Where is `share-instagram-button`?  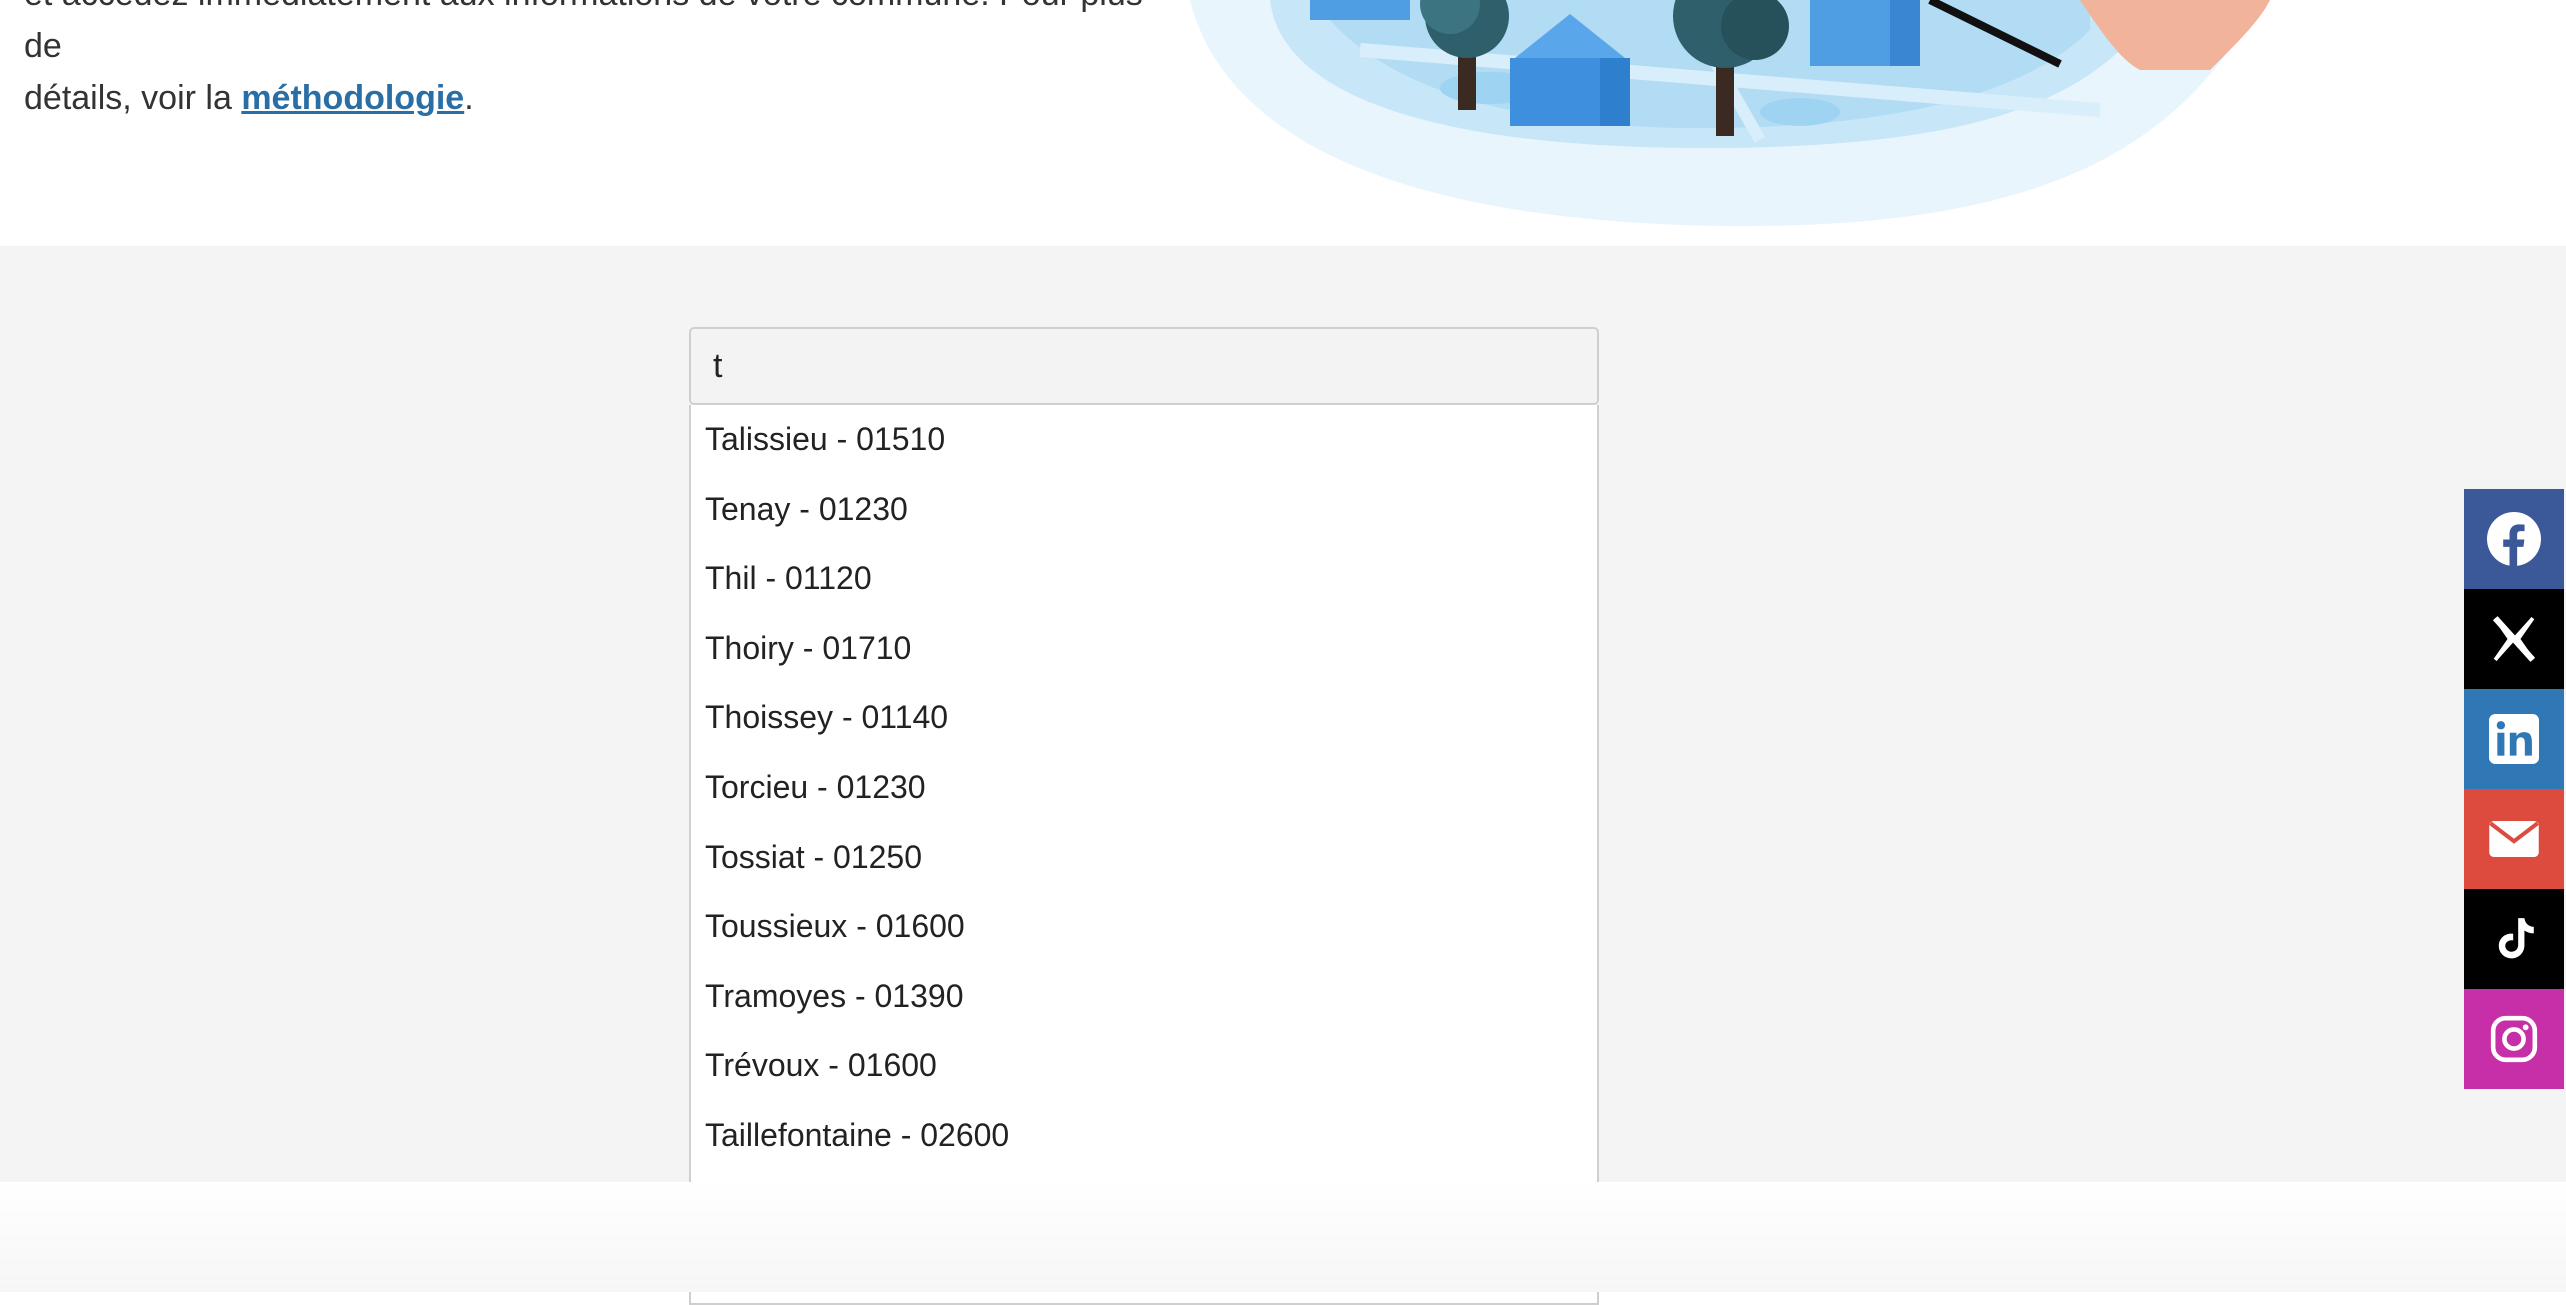
share-instagram-button is located at coordinates (2514, 1039).